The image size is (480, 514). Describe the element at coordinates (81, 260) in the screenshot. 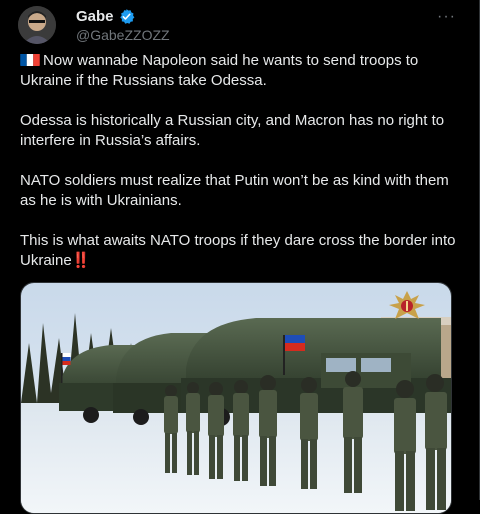

I see `double-exclamation-icon: ‼️` at that location.